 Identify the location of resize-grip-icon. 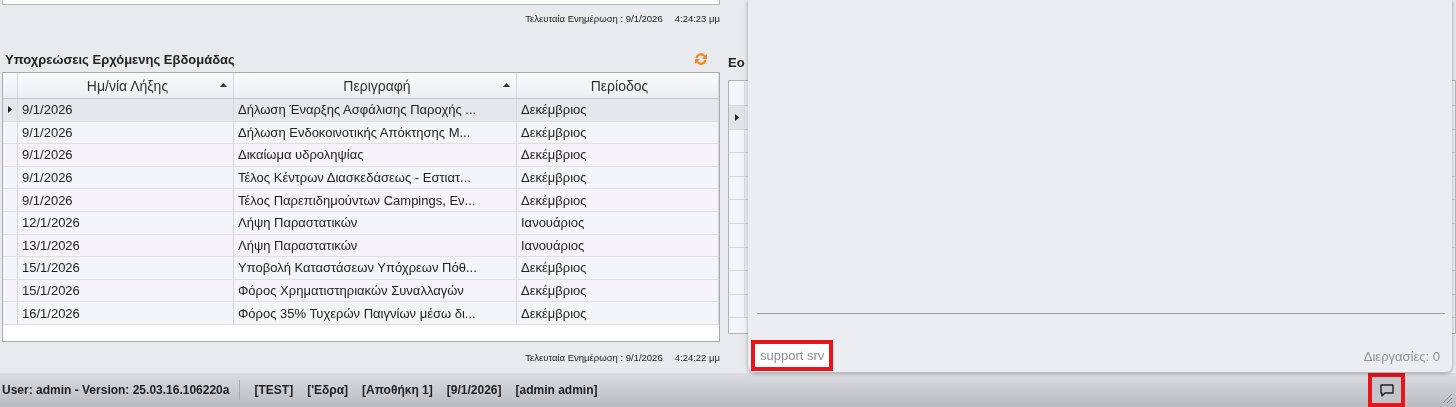
(1447, 398).